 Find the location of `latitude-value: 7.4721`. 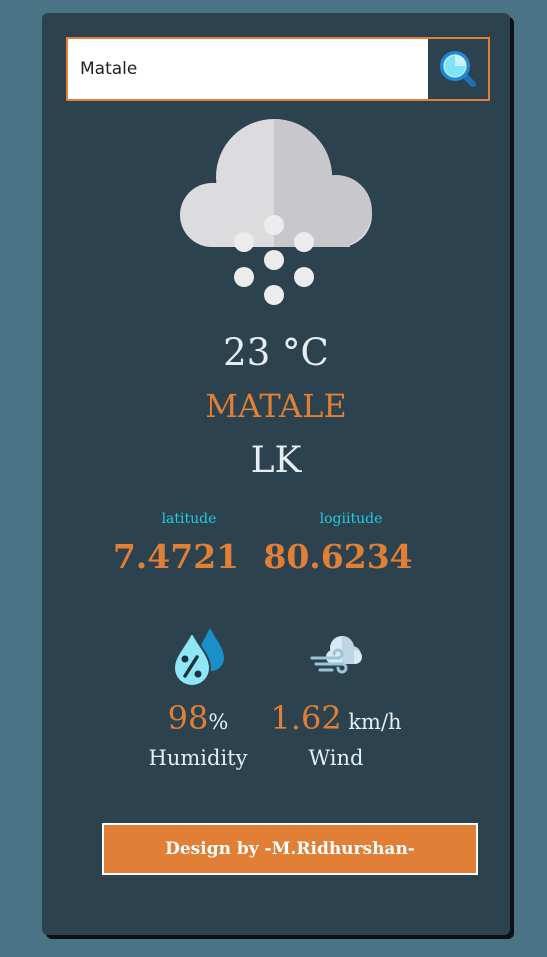

latitude-value: 7.4721 is located at coordinates (176, 556).